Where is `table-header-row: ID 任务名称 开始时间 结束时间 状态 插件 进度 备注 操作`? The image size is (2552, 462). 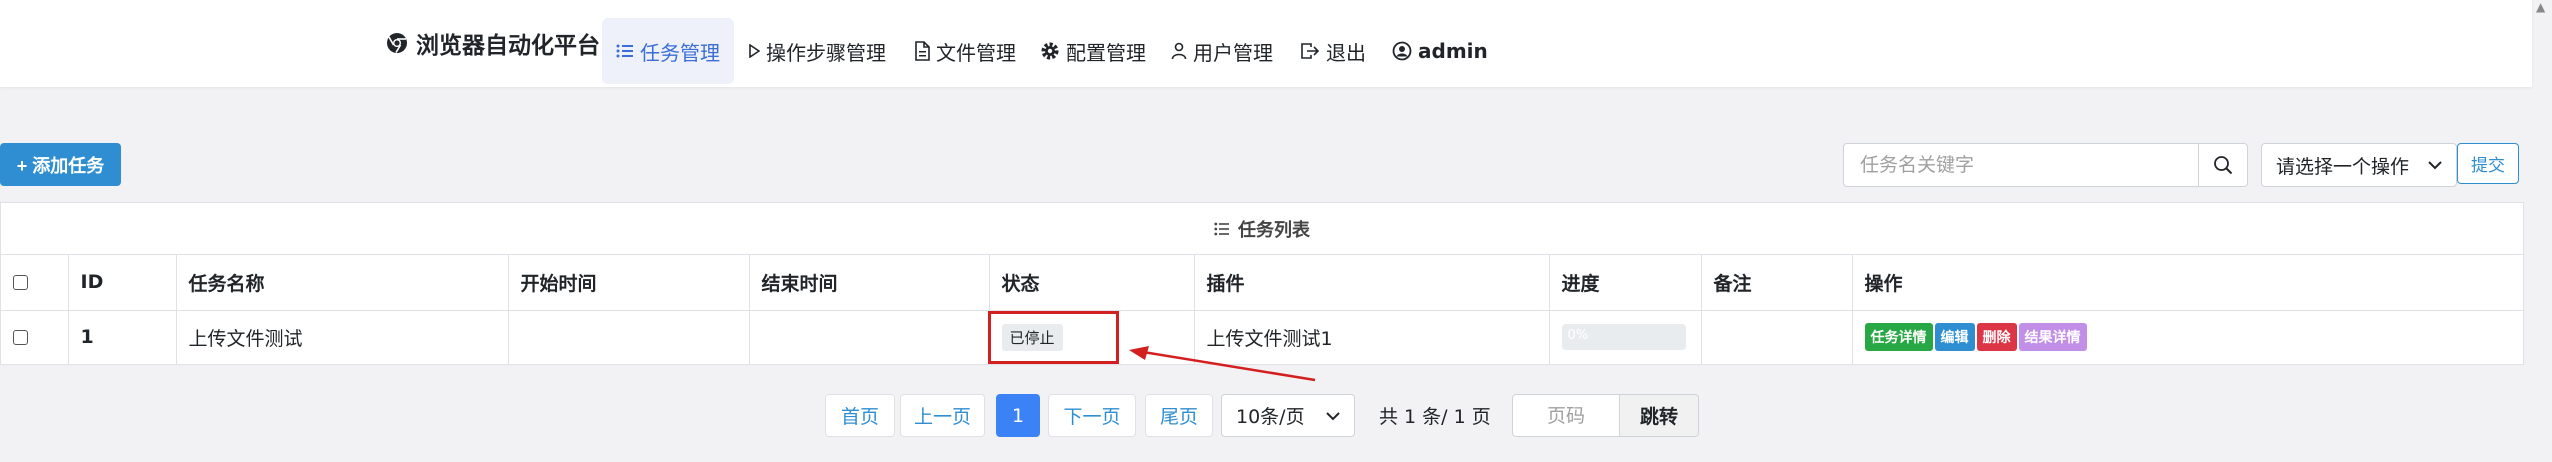
table-header-row: ID 任务名称 开始时间 结束时间 状态 插件 进度 备注 操作 is located at coordinates (1262, 283).